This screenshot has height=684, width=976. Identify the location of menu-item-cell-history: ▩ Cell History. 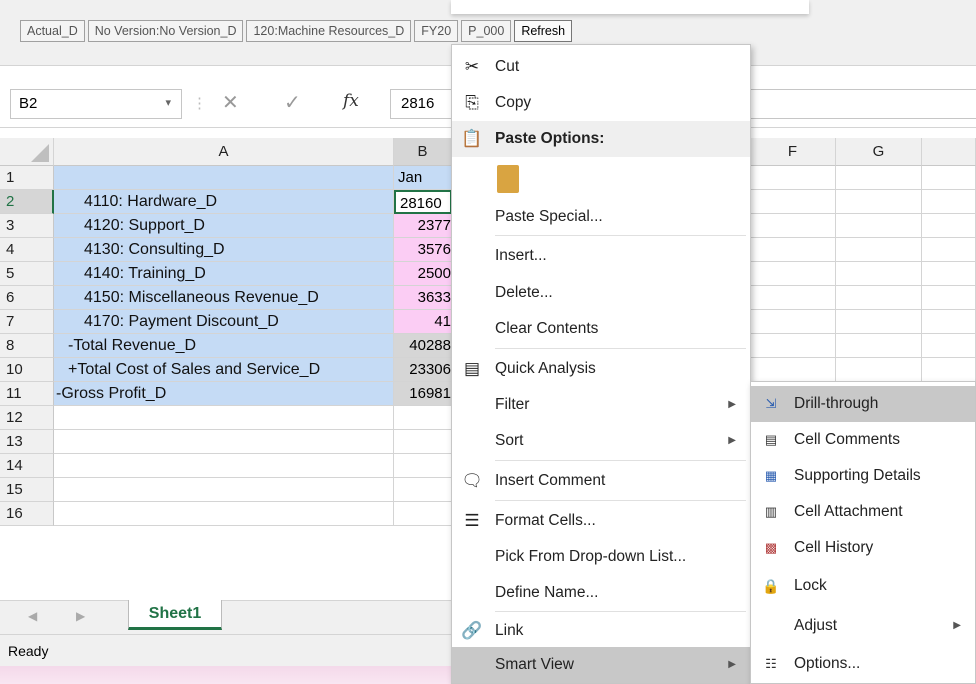
(863, 548).